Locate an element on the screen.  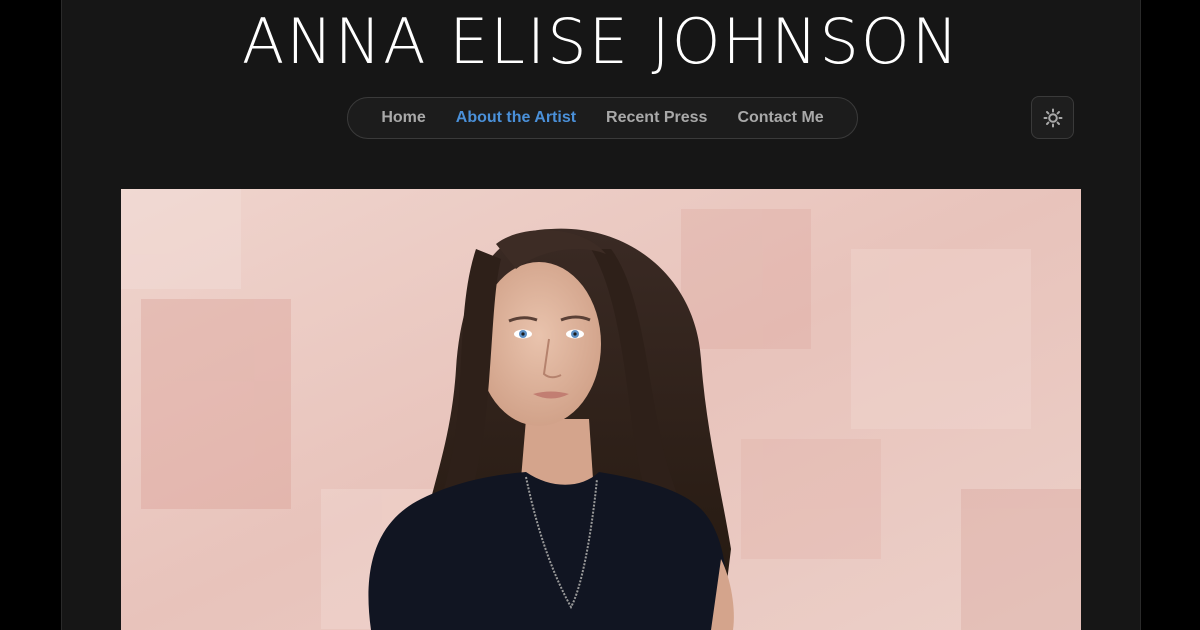
nav-item-contact-me: Contact Me is located at coordinates (780, 118).